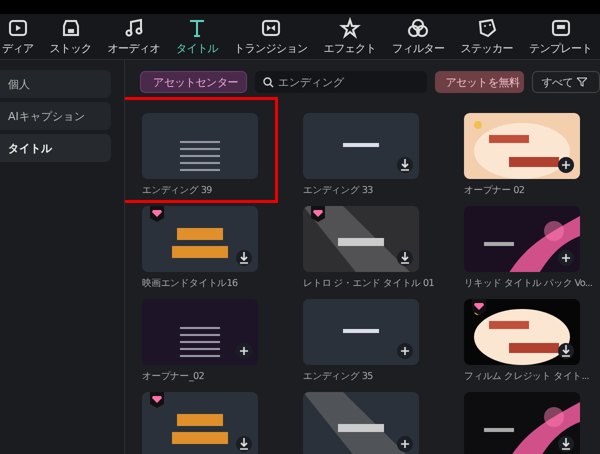  I want to click on filter-button: すべて, so click(566, 82).